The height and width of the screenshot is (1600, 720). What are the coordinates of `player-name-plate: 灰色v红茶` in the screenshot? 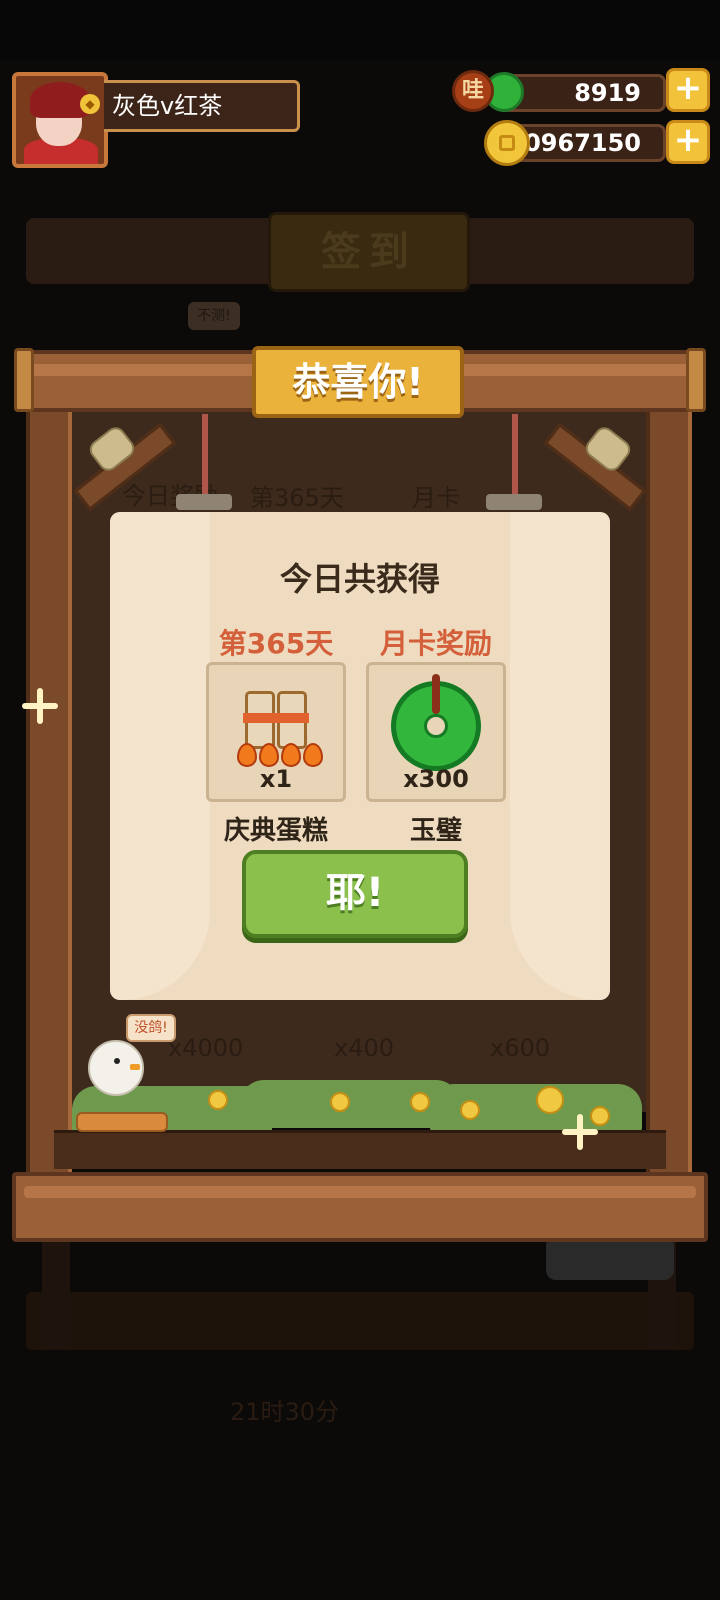 It's located at (202, 106).